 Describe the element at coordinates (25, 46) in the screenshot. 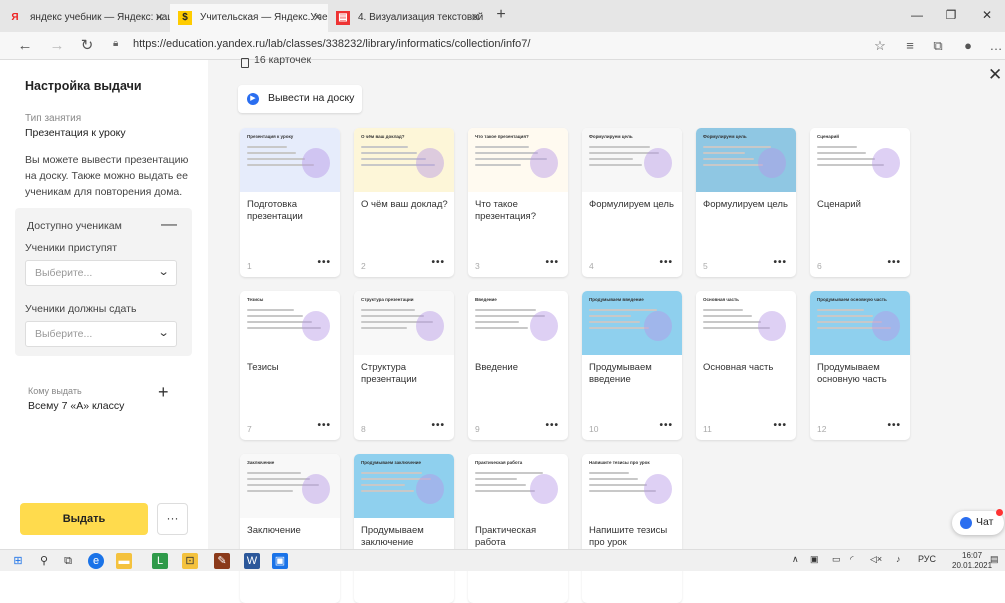

I see `back-icon: ←` at that location.